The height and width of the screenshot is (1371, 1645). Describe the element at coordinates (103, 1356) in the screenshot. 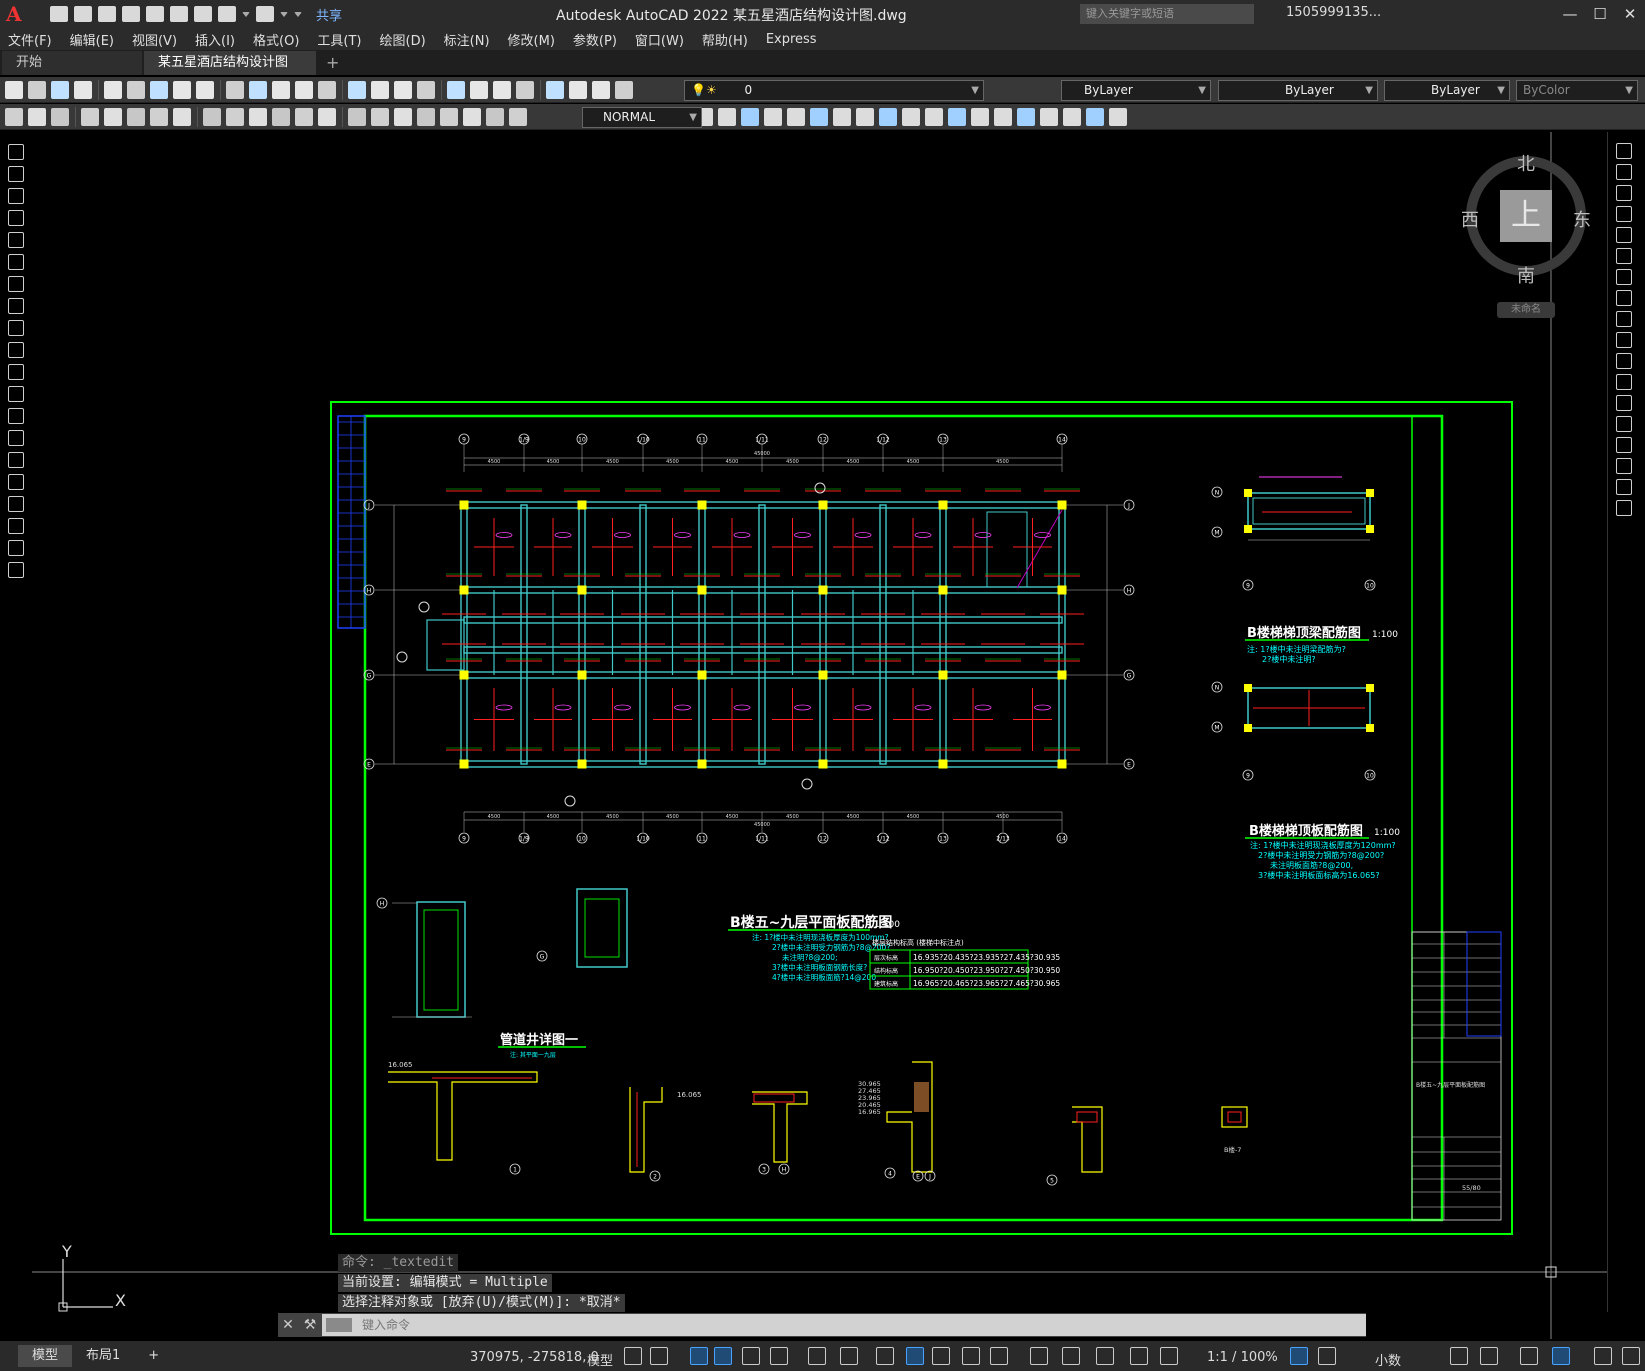

I see `tab-layout1: 布局1` at that location.